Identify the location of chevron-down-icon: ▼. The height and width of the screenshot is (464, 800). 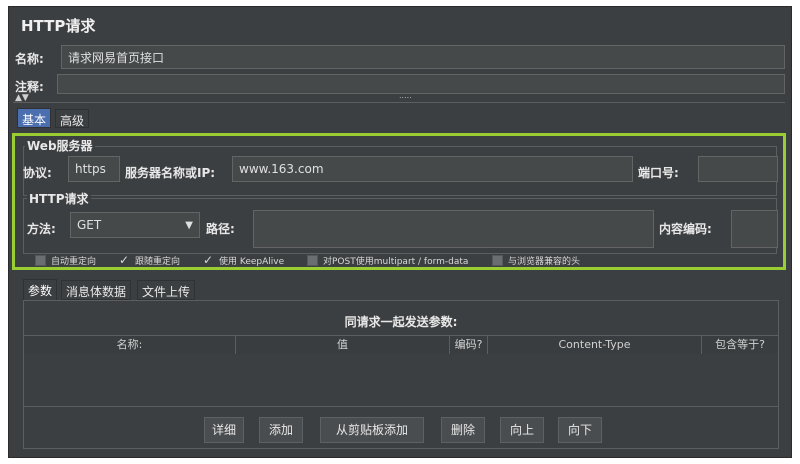
(189, 226).